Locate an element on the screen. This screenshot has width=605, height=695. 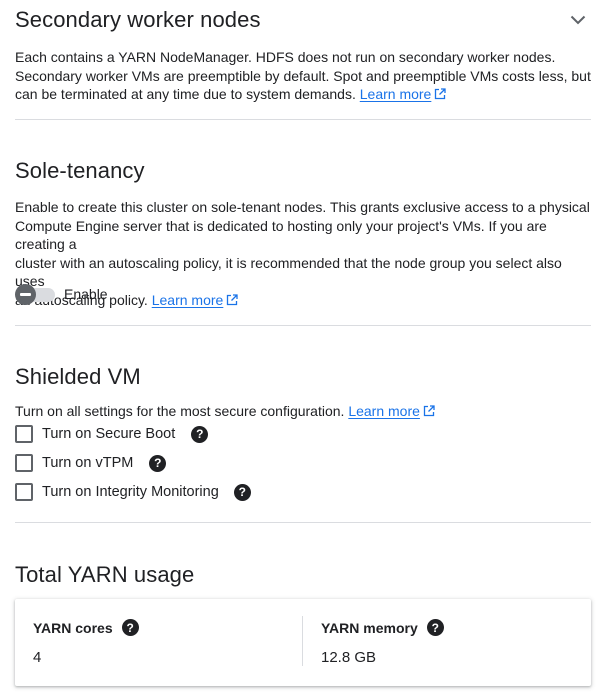
learn-more-link-secondary-workers: Learn more is located at coordinates (396, 94).